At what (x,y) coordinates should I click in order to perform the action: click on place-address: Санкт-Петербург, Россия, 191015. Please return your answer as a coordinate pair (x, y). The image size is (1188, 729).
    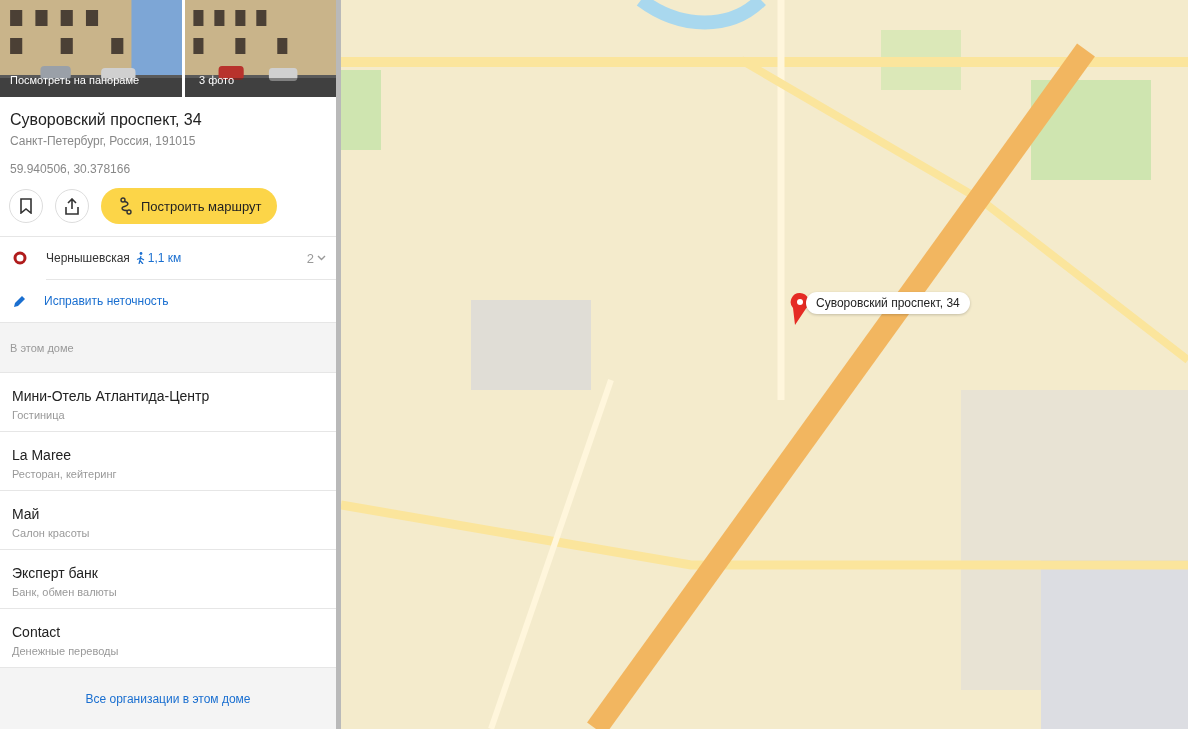
    Looking at the image, I should click on (103, 141).